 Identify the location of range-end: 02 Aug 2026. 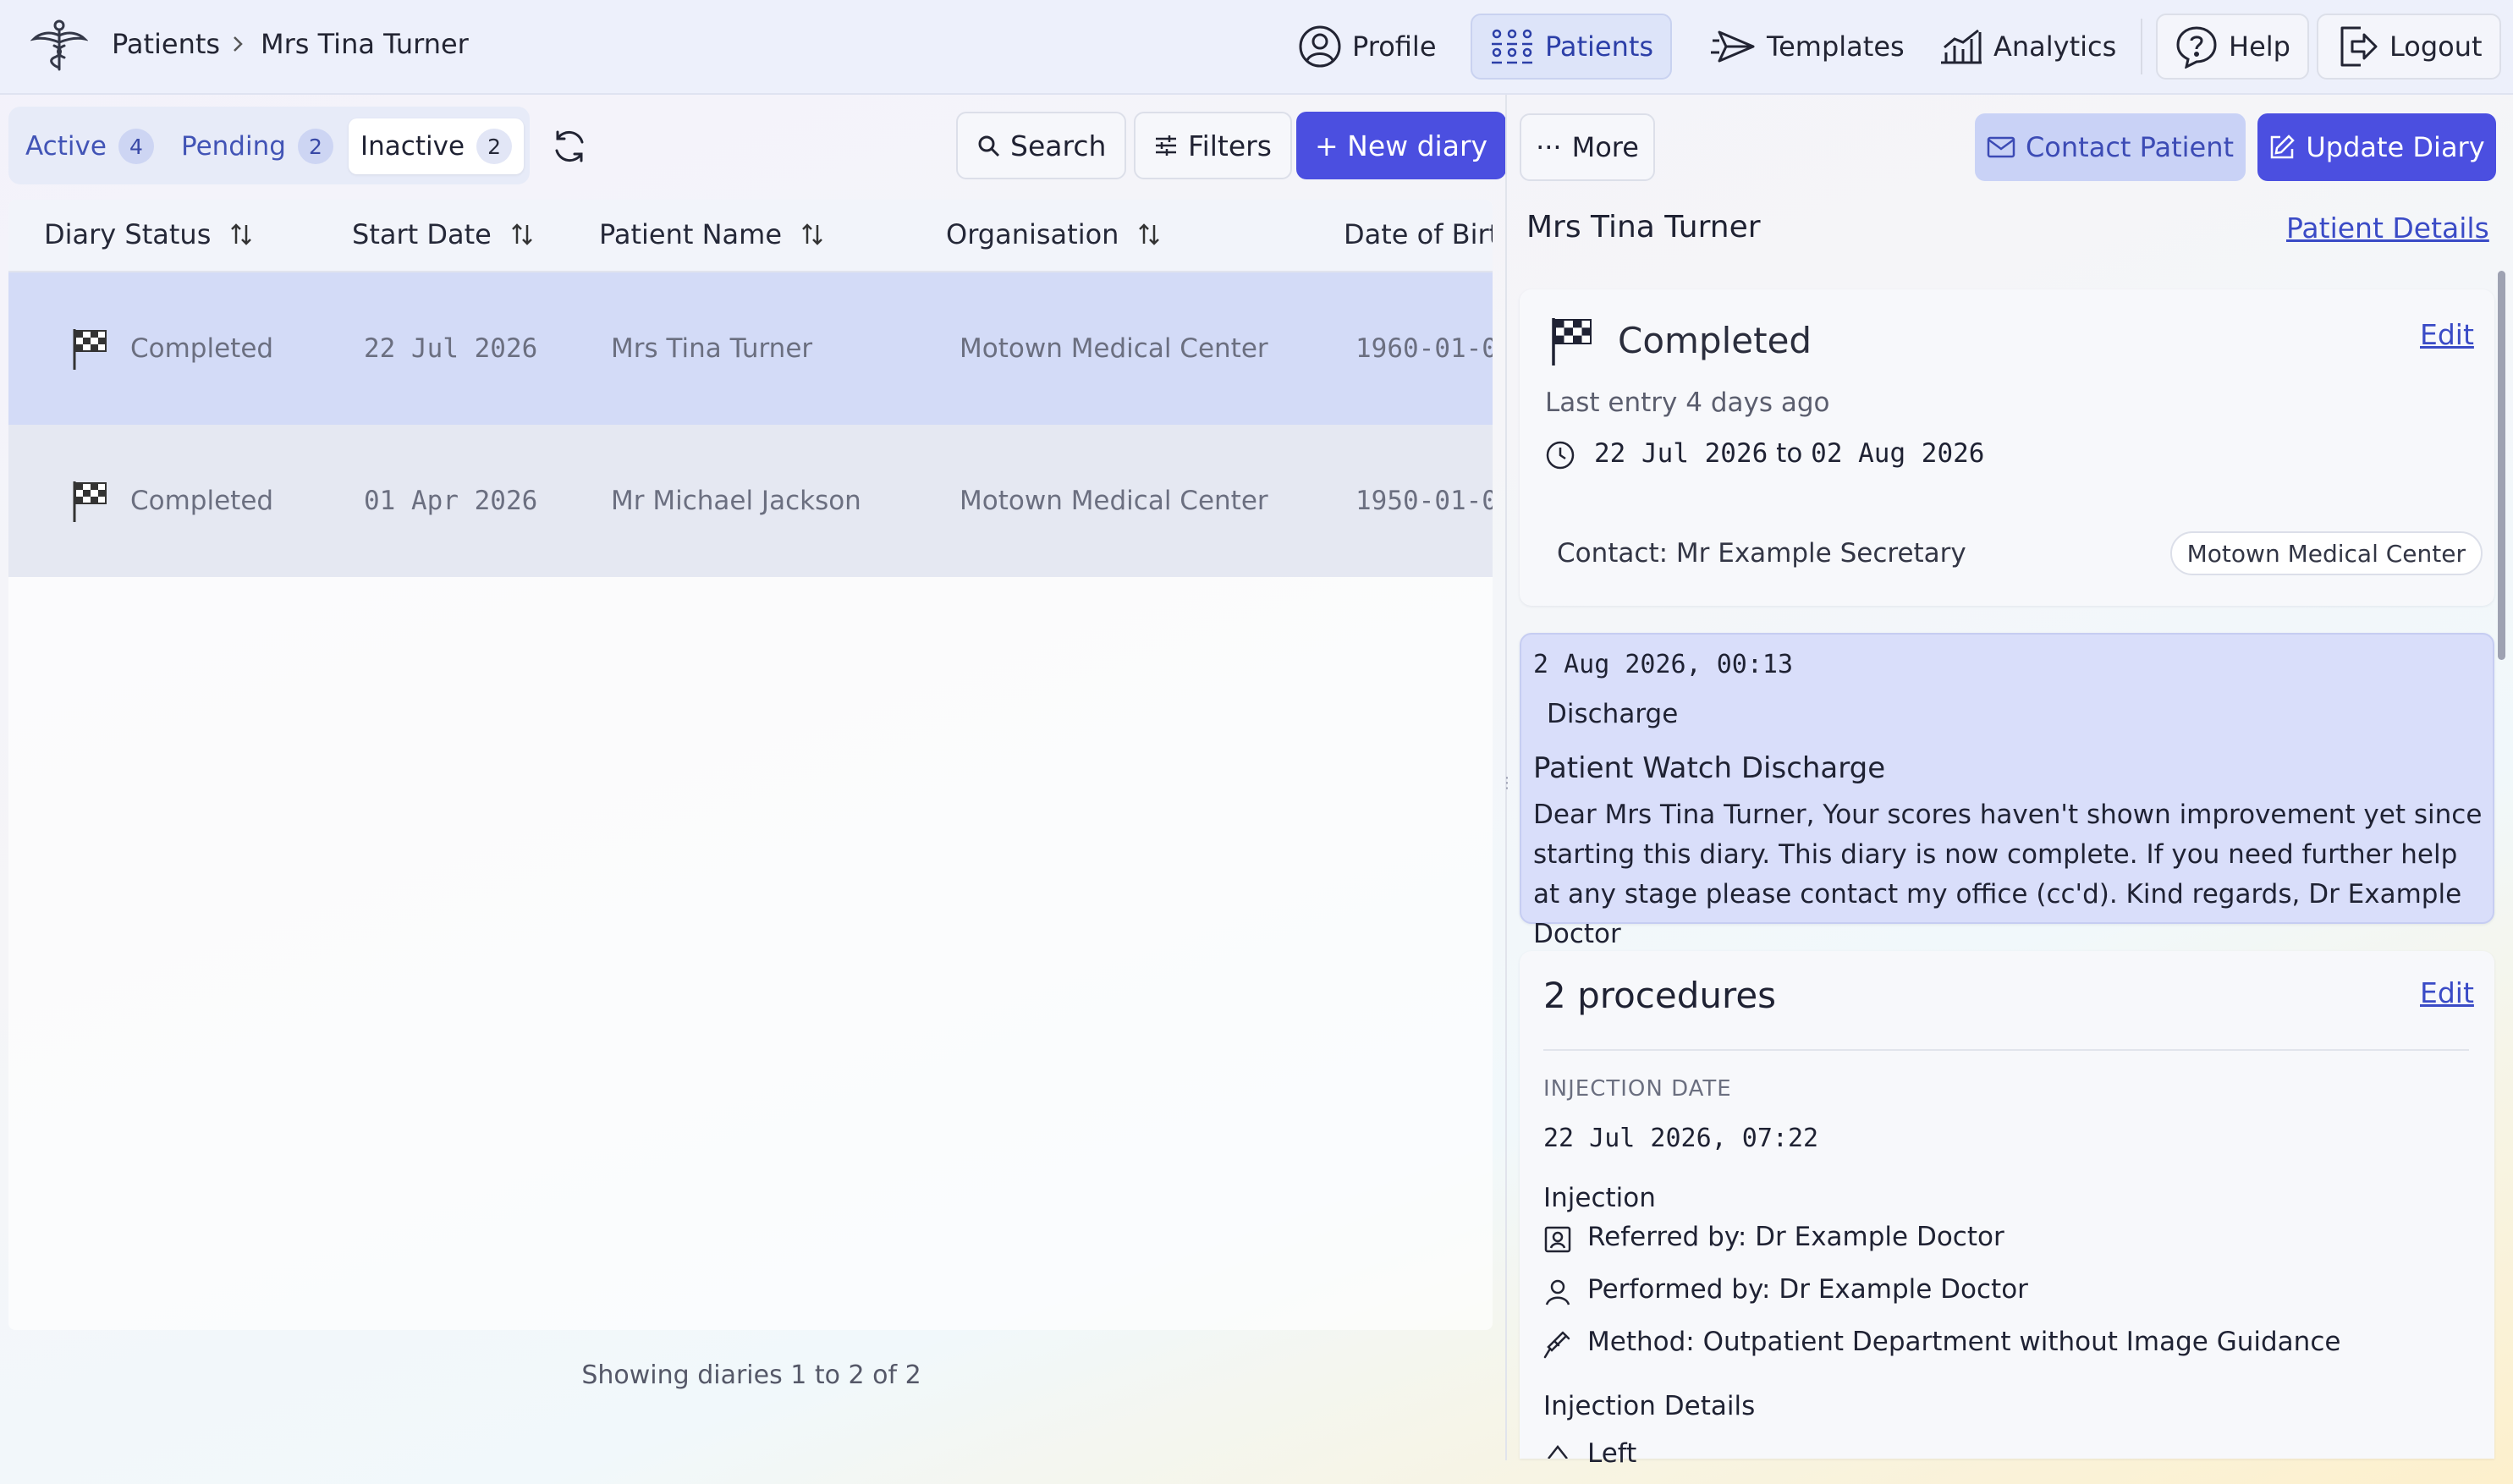
(1898, 454).